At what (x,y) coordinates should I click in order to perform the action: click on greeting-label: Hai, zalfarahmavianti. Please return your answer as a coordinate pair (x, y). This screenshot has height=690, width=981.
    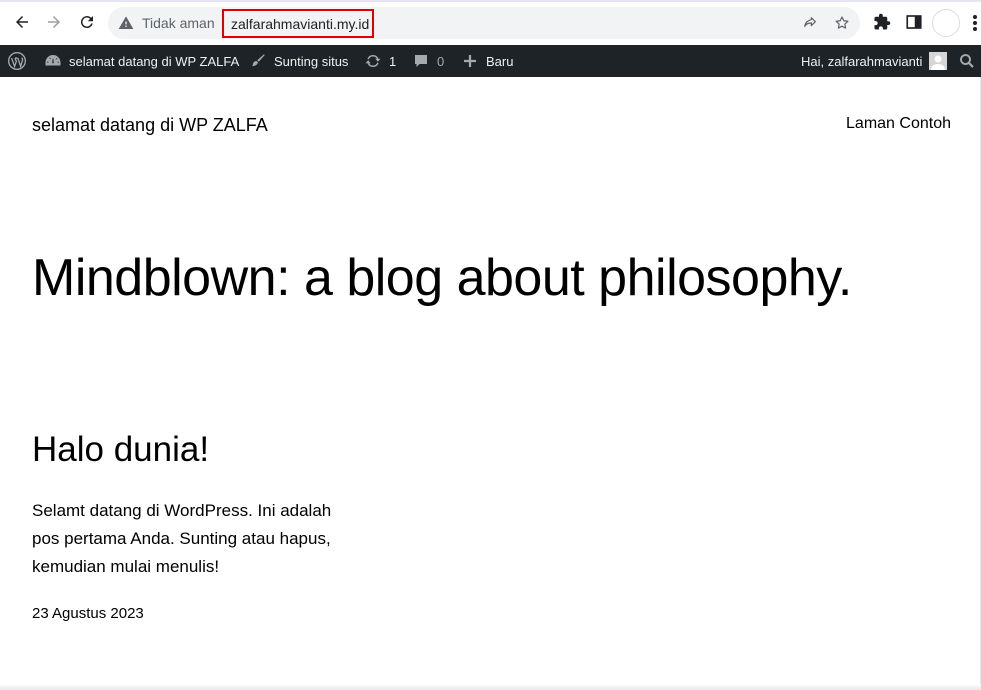
    Looking at the image, I should click on (862, 61).